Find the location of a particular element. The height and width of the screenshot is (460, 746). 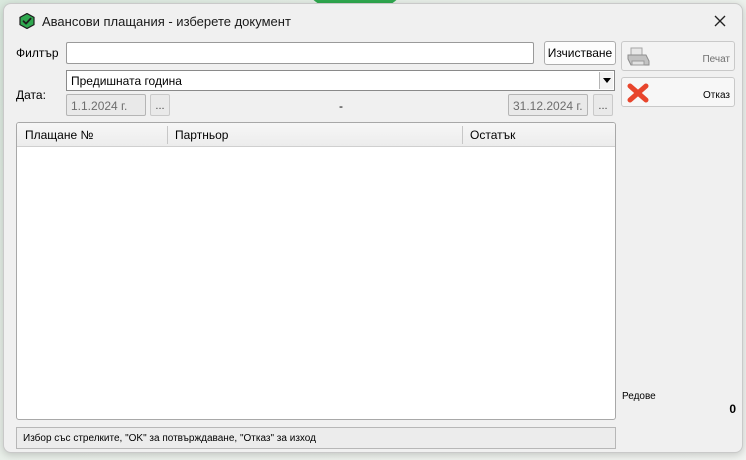

date-from-field: 1.1.2024 г. is located at coordinates (106, 105).